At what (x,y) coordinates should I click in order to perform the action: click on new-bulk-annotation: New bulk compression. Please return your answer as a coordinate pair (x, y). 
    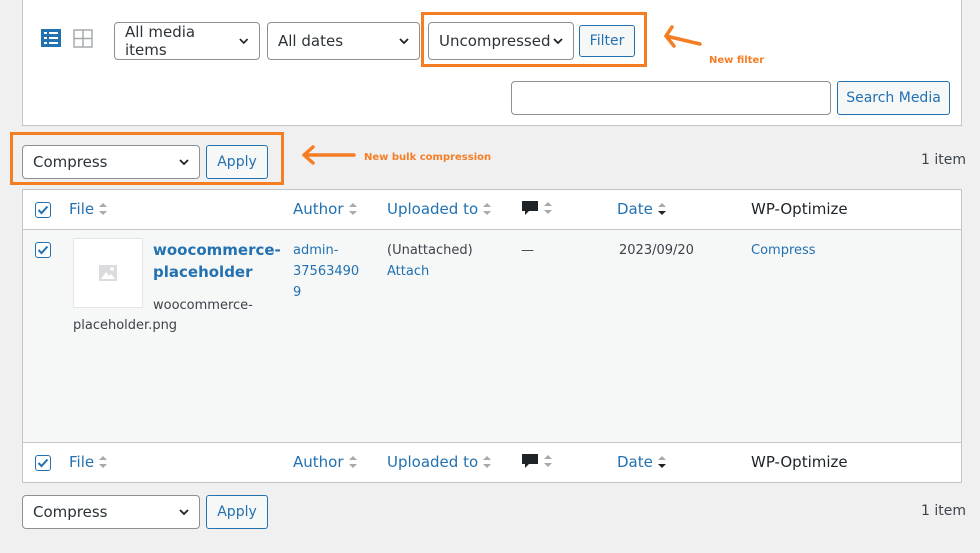
    Looking at the image, I should click on (428, 157).